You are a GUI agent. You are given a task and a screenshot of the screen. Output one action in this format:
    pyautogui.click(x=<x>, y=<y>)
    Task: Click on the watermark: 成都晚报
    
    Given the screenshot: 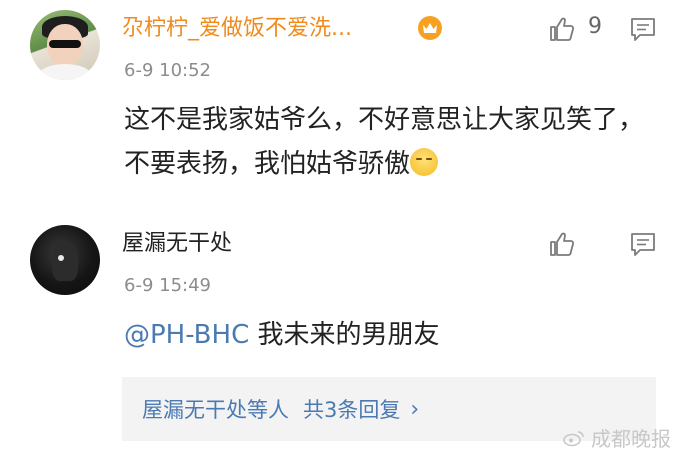 What is the action you would take?
    pyautogui.click(x=617, y=437)
    